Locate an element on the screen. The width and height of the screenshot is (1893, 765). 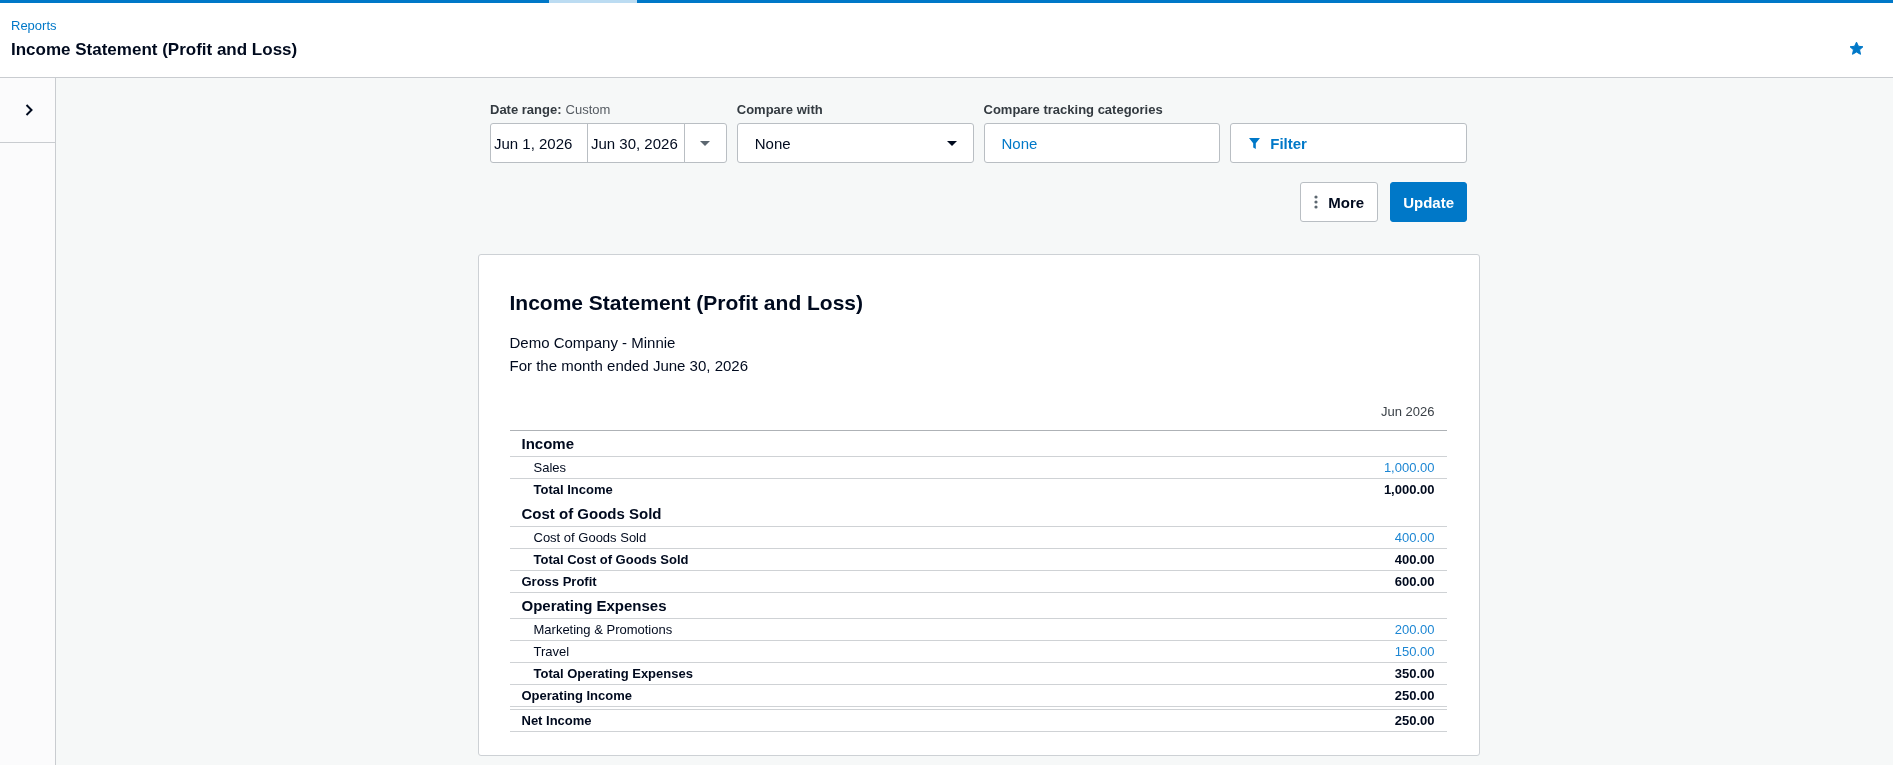
total-label: Total Income is located at coordinates (573, 490).